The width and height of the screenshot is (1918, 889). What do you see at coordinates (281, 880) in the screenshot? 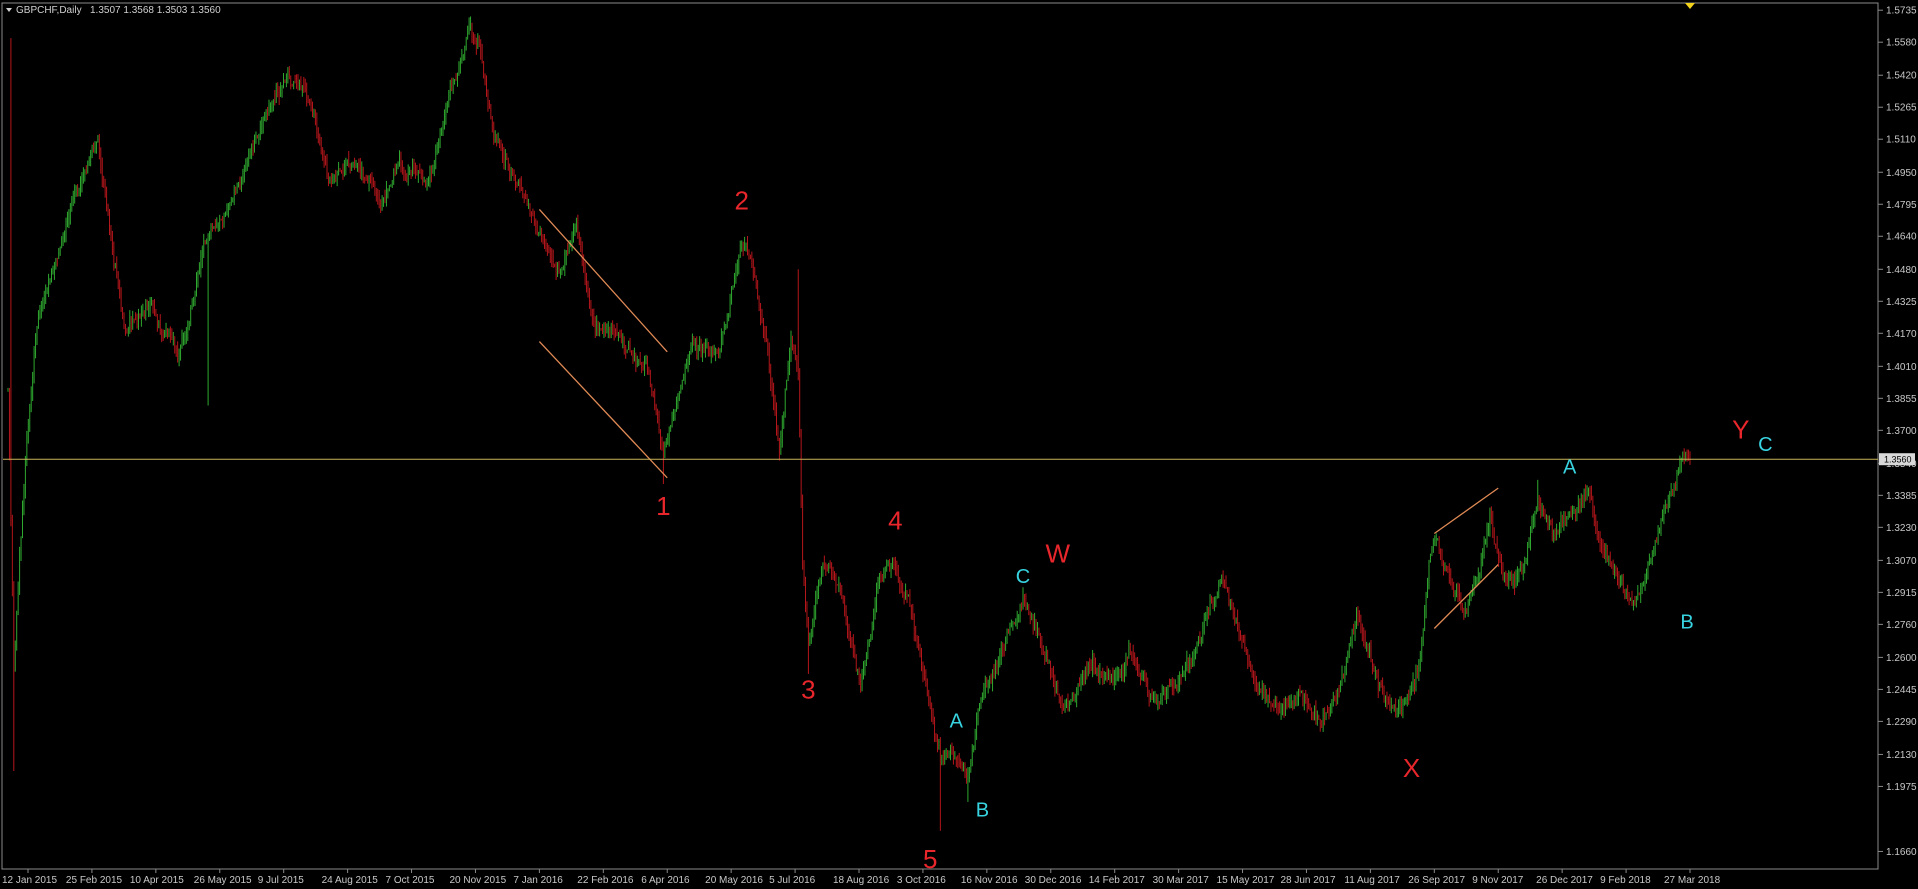
I see `x-tick-label: 9 Jul 2015` at bounding box center [281, 880].